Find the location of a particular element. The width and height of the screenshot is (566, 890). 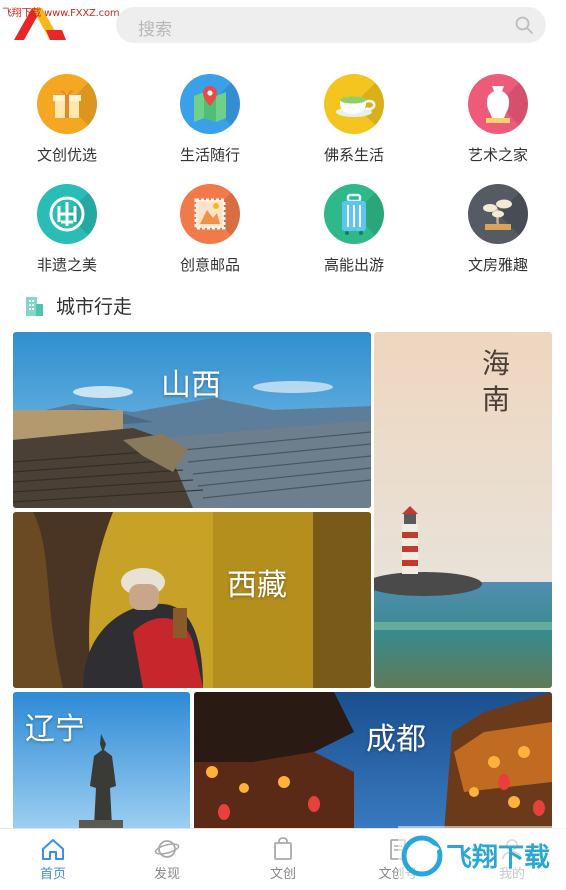

category-label: 艺术之家 is located at coordinates (497, 155).